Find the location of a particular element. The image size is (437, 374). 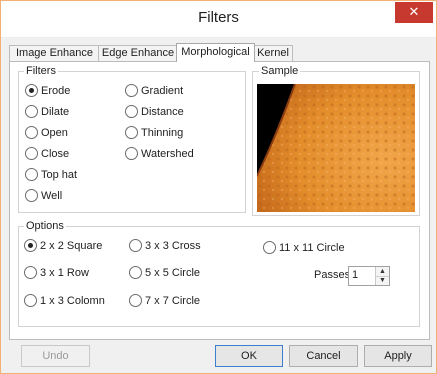

close-button: ✕ is located at coordinates (414, 12).